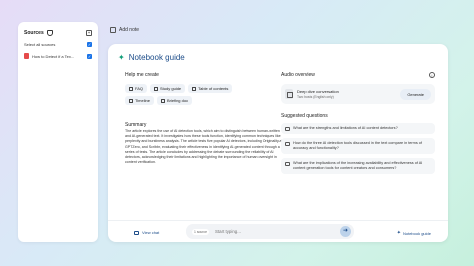 The width and height of the screenshot is (474, 266). I want to click on chat-input, so click(277, 231).